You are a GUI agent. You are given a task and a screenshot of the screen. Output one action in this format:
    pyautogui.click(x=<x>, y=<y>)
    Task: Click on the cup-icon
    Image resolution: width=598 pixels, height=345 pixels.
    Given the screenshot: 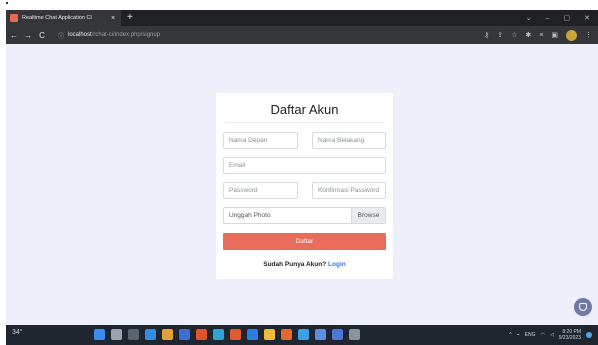 What is the action you would take?
    pyautogui.click(x=583, y=307)
    